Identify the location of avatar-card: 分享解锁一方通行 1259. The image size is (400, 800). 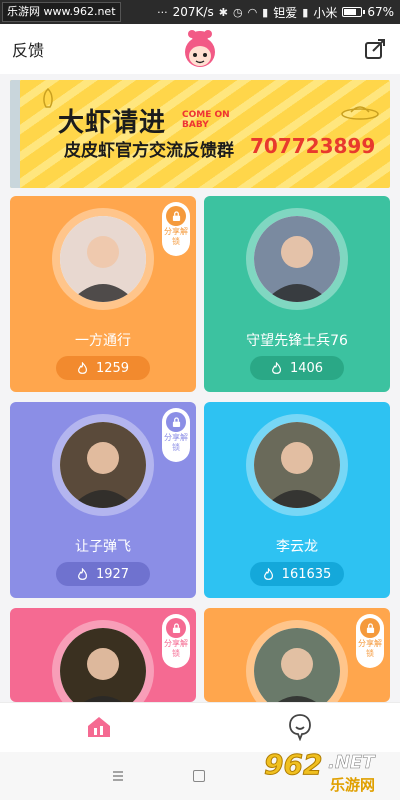
(103, 294).